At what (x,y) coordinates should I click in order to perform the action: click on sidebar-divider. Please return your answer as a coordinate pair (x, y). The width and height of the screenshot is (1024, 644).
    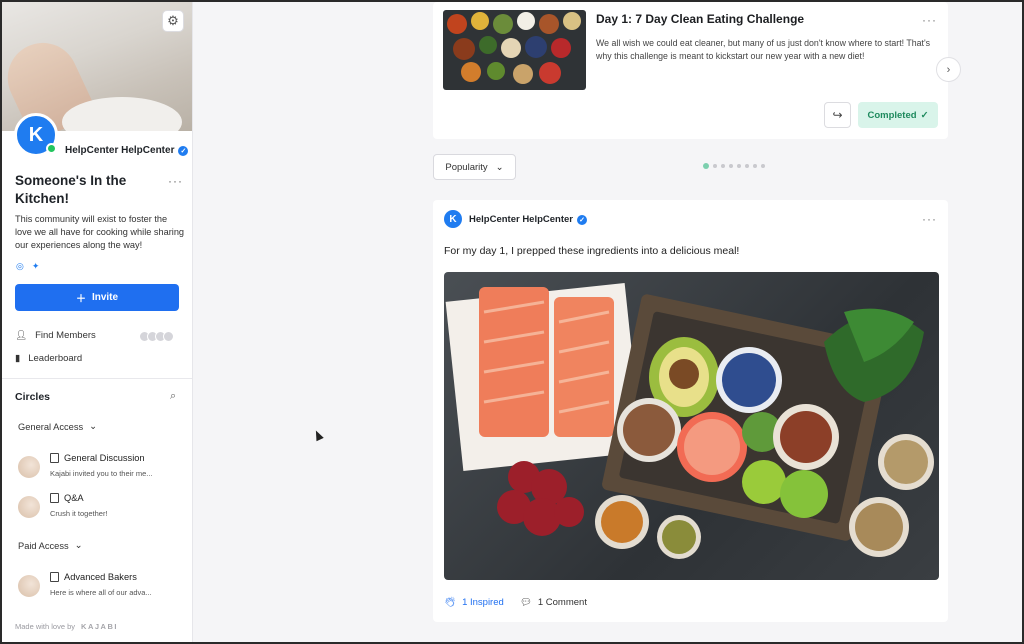
    Looking at the image, I should click on (97, 378).